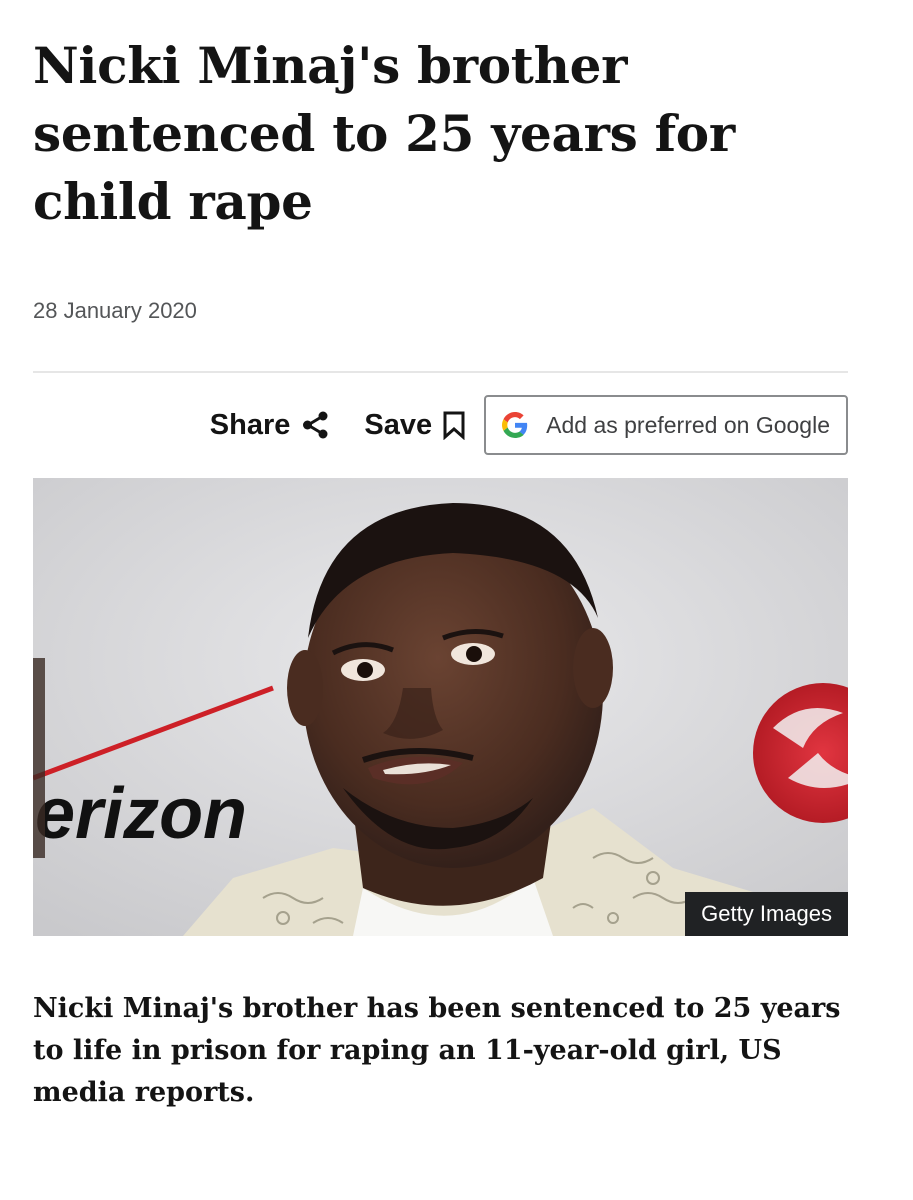 Image resolution: width=913 pixels, height=1200 pixels. I want to click on publish-date: 28 January 2020, so click(115, 310).